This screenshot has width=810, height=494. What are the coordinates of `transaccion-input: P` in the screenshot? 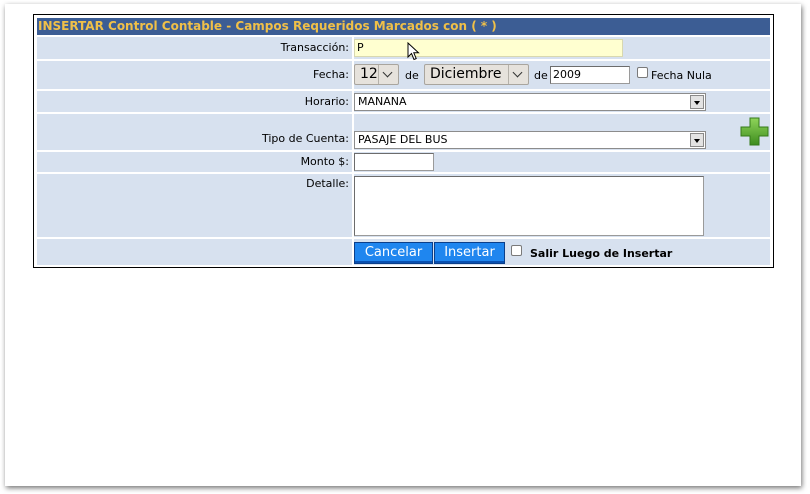 It's located at (488, 48).